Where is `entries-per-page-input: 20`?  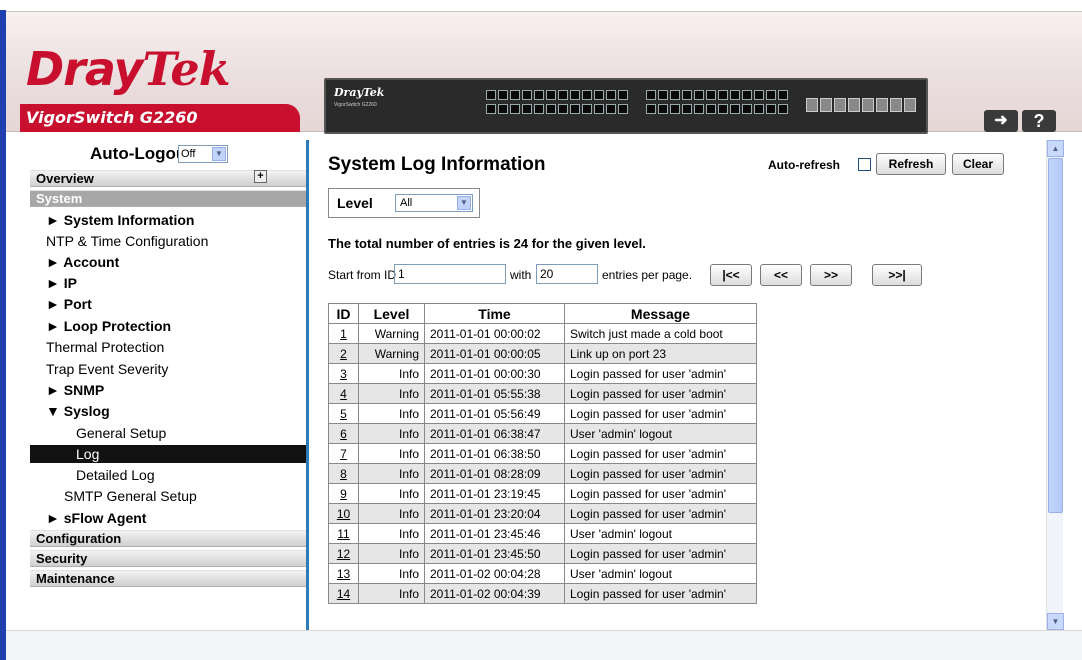 entries-per-page-input: 20 is located at coordinates (567, 274).